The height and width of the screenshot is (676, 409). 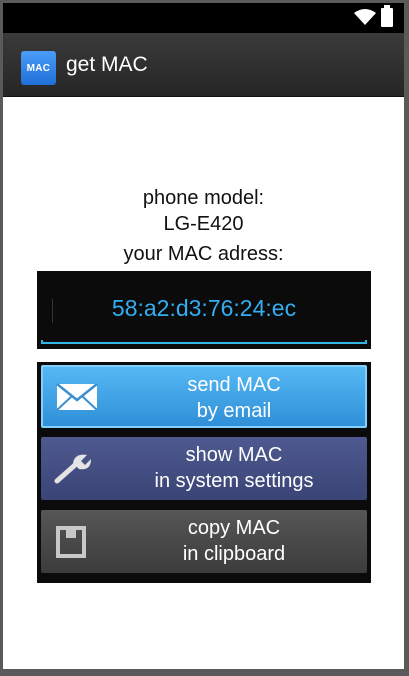 I want to click on wrench-icon, so click(x=72, y=469).